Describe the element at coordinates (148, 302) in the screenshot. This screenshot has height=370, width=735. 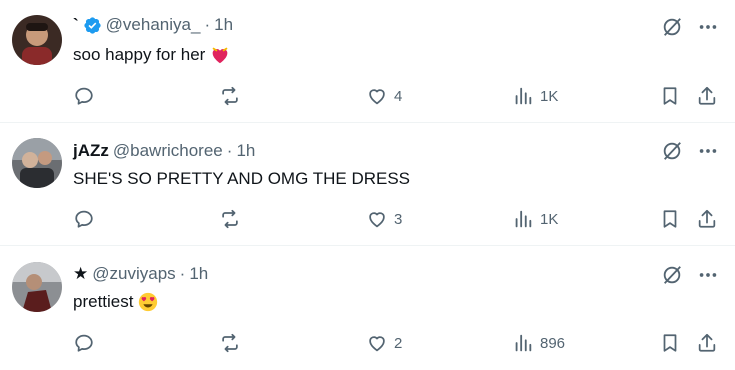
I see `heart-eyes-emoji` at that location.